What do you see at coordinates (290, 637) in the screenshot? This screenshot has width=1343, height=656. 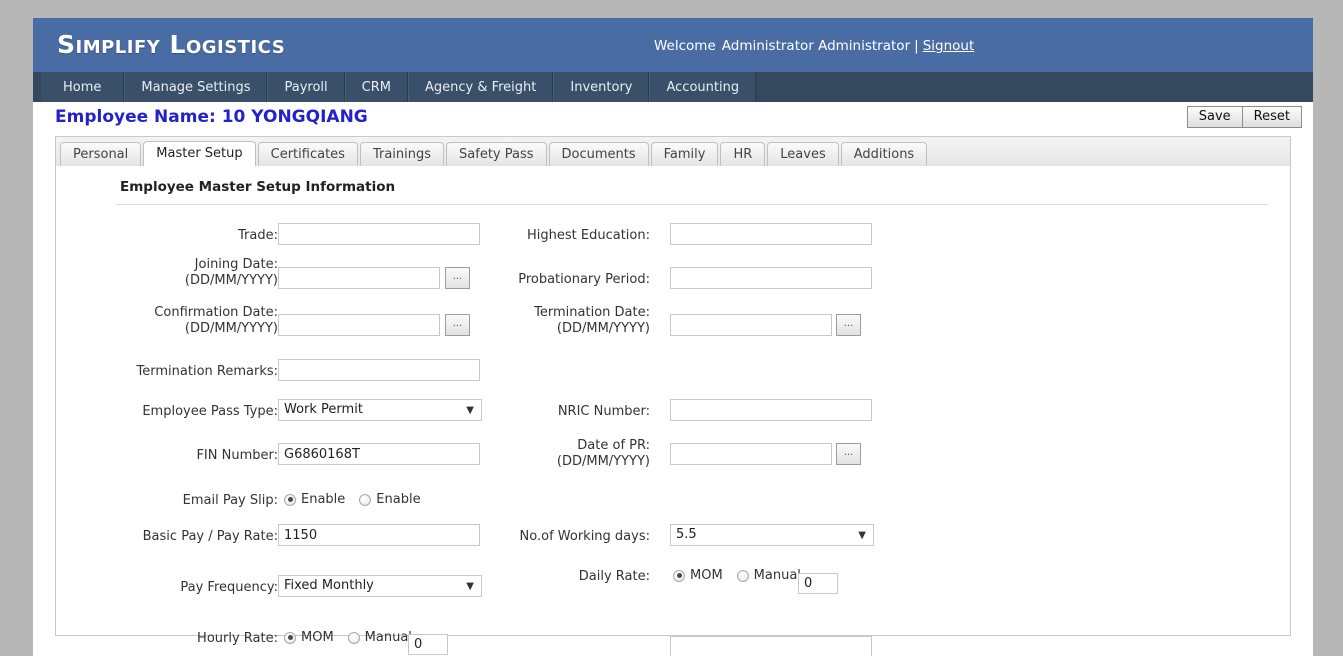 I see `hourly-rate-mom-radio` at bounding box center [290, 637].